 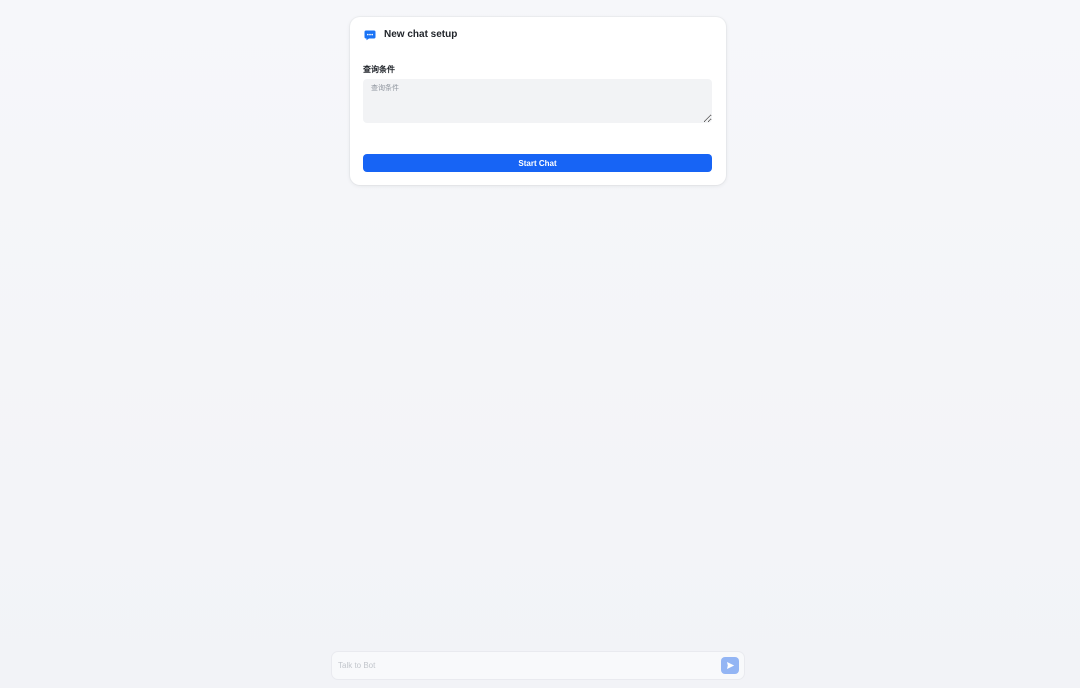 I want to click on query-condition-label: 查询条件, so click(x=379, y=69).